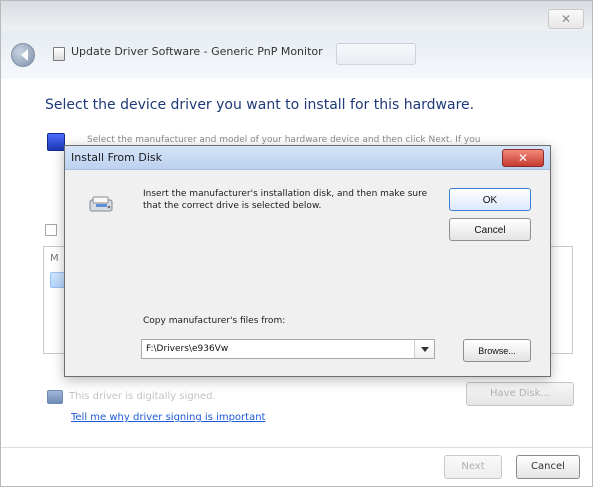 Image resolution: width=593 pixels, height=487 pixels. I want to click on path-dropdown-button, so click(424, 349).